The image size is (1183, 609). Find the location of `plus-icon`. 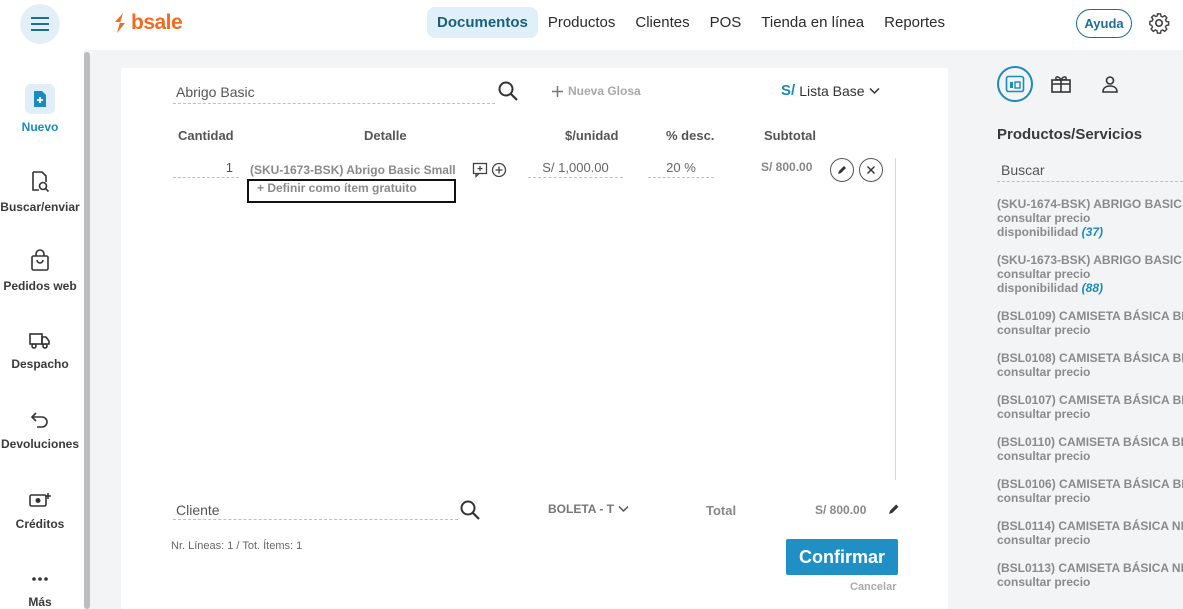

plus-icon is located at coordinates (557, 91).